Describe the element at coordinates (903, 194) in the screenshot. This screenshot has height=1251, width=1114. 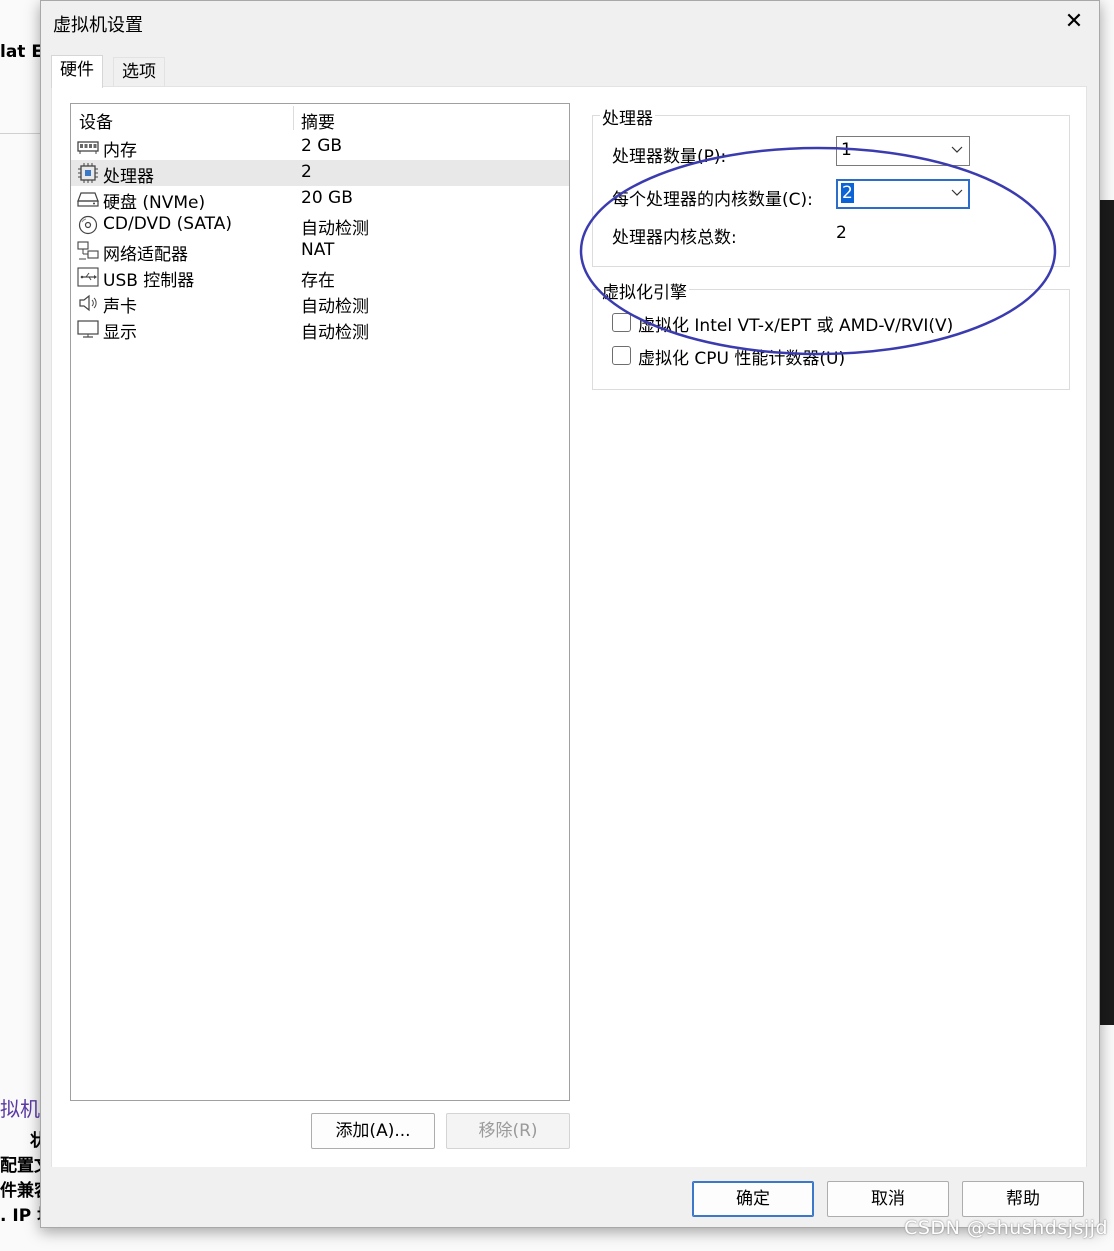
I see `cores-per-processor-select: 2` at that location.